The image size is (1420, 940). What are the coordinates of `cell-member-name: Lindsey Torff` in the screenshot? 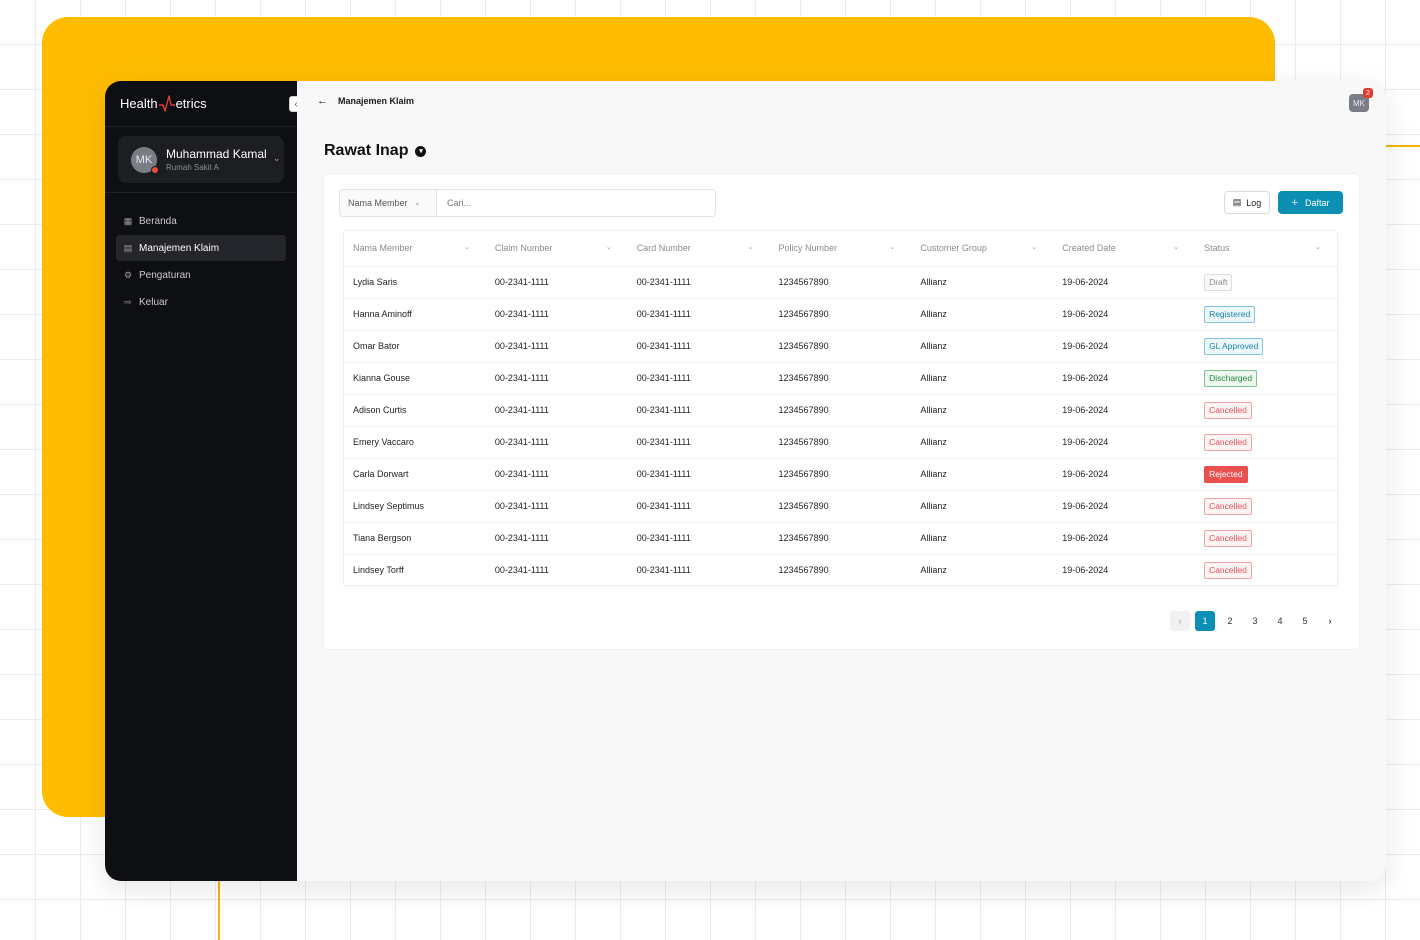 It's located at (378, 570).